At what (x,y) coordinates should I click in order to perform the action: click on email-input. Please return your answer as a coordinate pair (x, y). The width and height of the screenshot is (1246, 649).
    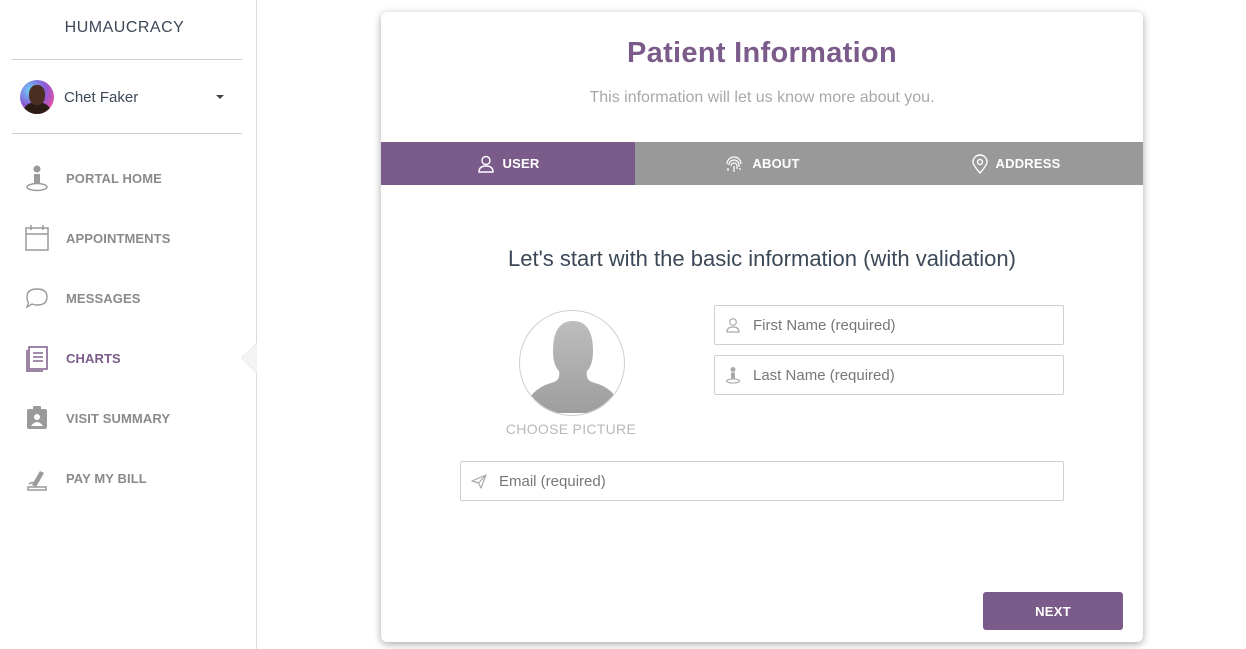
    Looking at the image, I should click on (781, 481).